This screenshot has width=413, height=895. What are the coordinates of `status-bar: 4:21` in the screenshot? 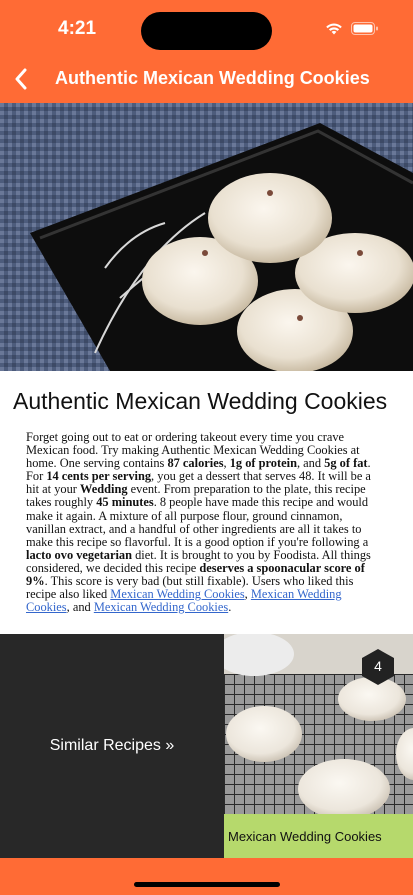 It's located at (206, 28).